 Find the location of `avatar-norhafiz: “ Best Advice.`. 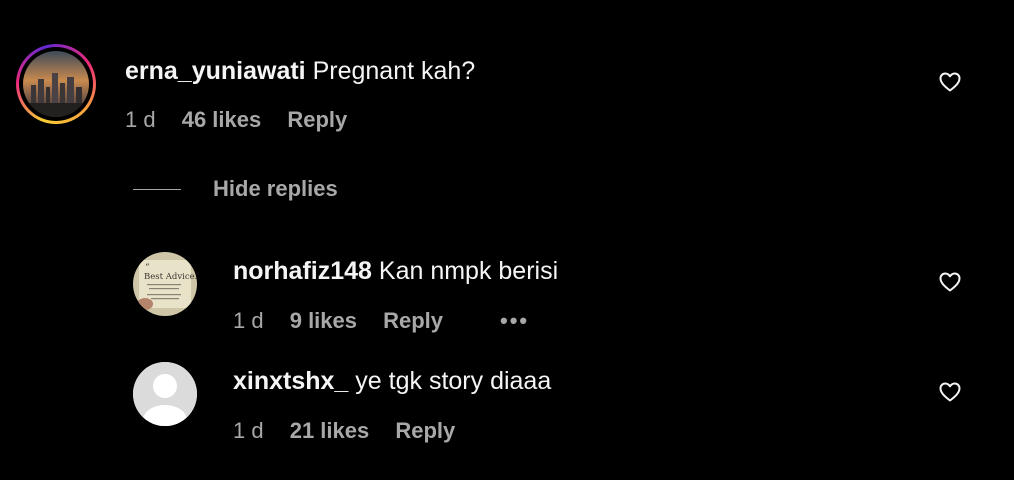

avatar-norhafiz: “ Best Advice. is located at coordinates (165, 284).